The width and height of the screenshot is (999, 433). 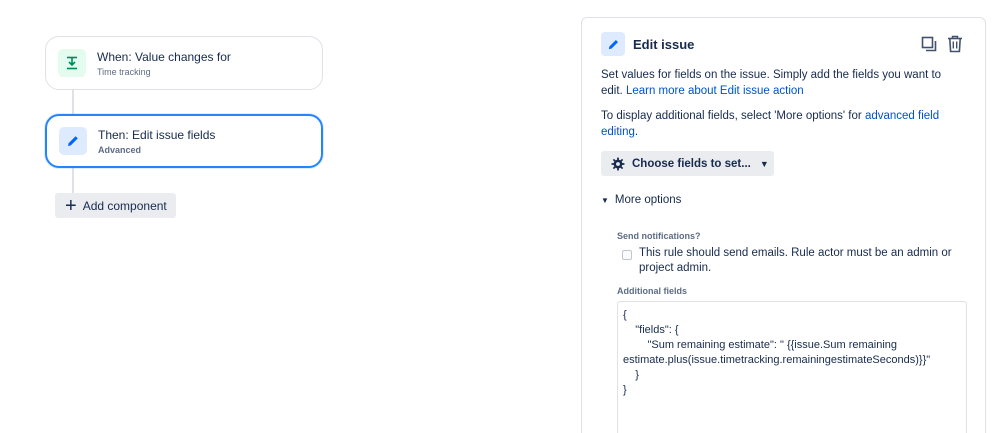 I want to click on flow-connector-bottom, so click(x=73, y=181).